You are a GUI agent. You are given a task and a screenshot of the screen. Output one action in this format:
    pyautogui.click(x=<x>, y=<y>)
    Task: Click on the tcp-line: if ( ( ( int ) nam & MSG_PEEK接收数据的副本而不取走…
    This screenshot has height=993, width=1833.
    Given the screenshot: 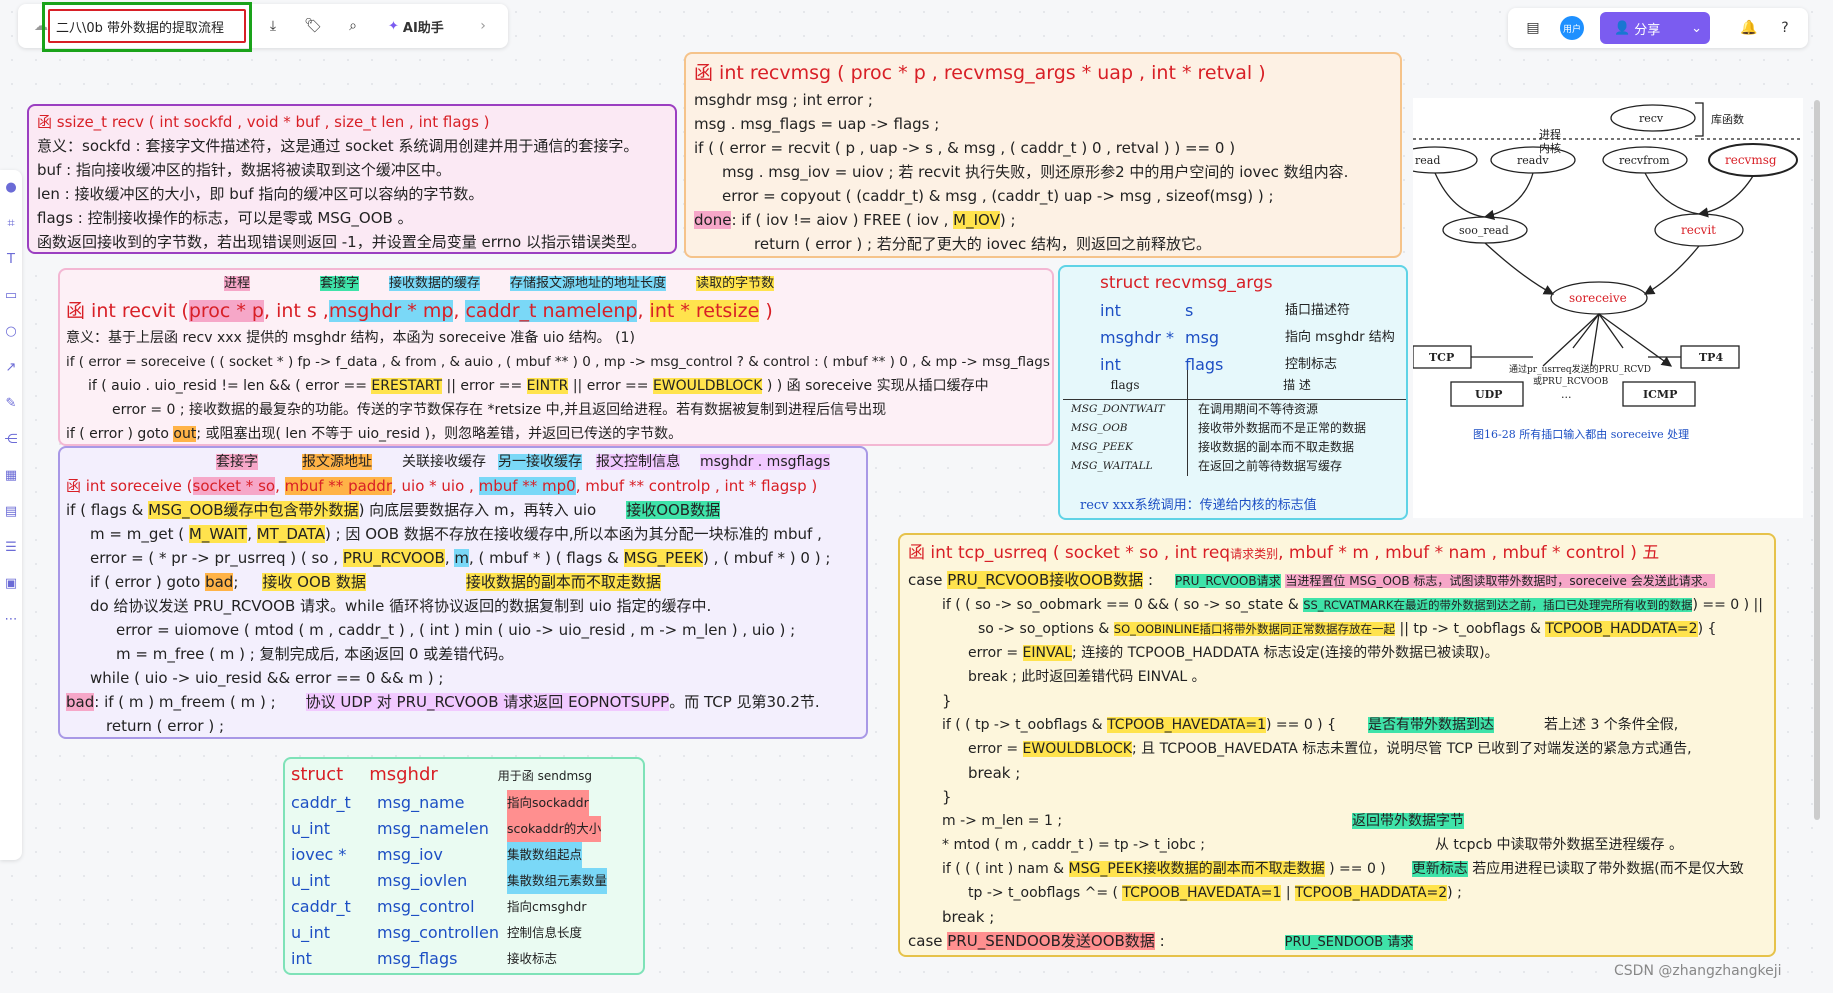 What is the action you would take?
    pyautogui.click(x=1343, y=869)
    